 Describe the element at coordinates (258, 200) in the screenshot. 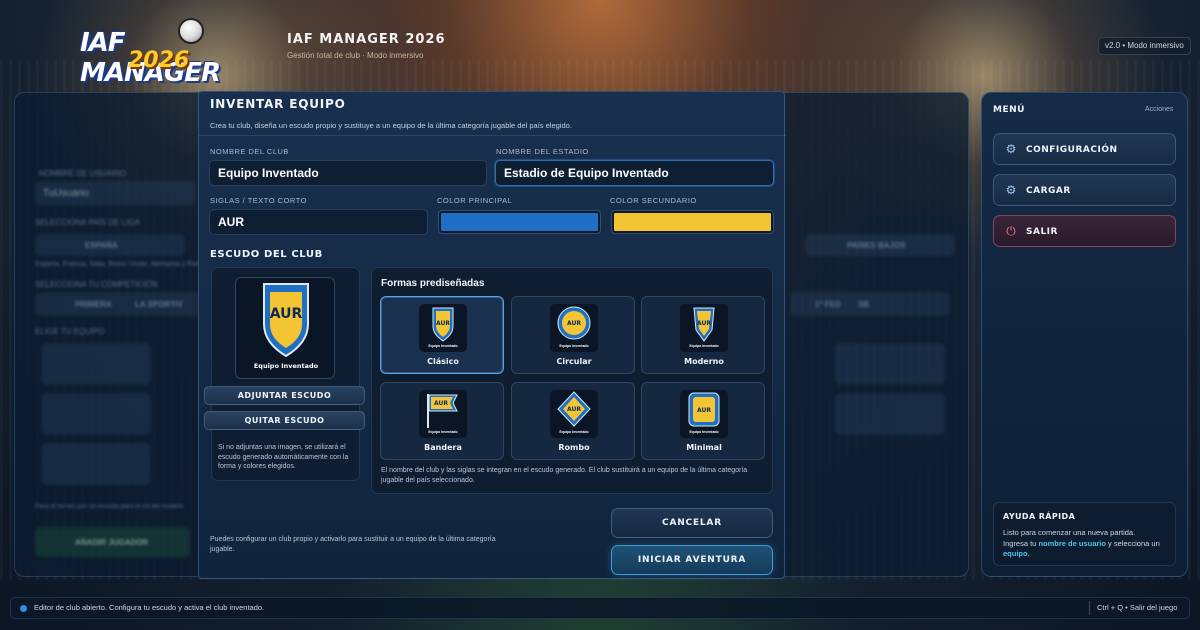

I see `short-text-label: SIGLAS / TEXTO CORTO` at that location.